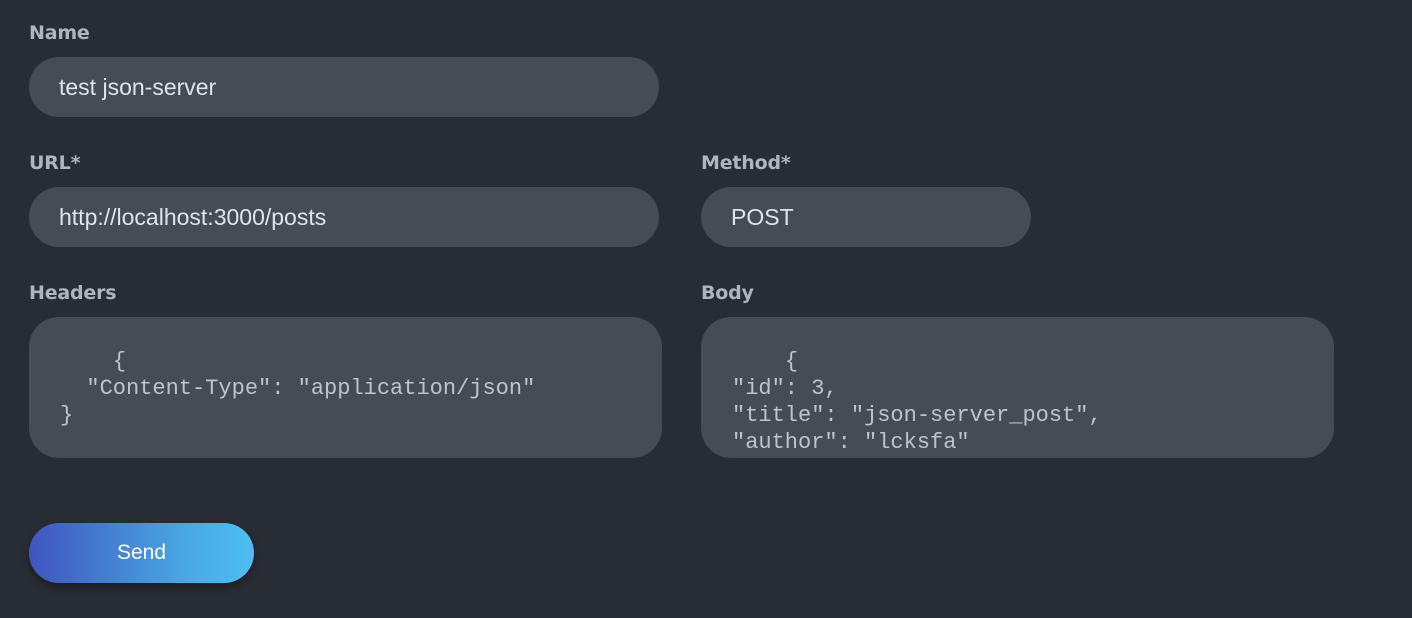  I want to click on headers-text: { "Content-Type": "application/json" }, so click(298, 388).